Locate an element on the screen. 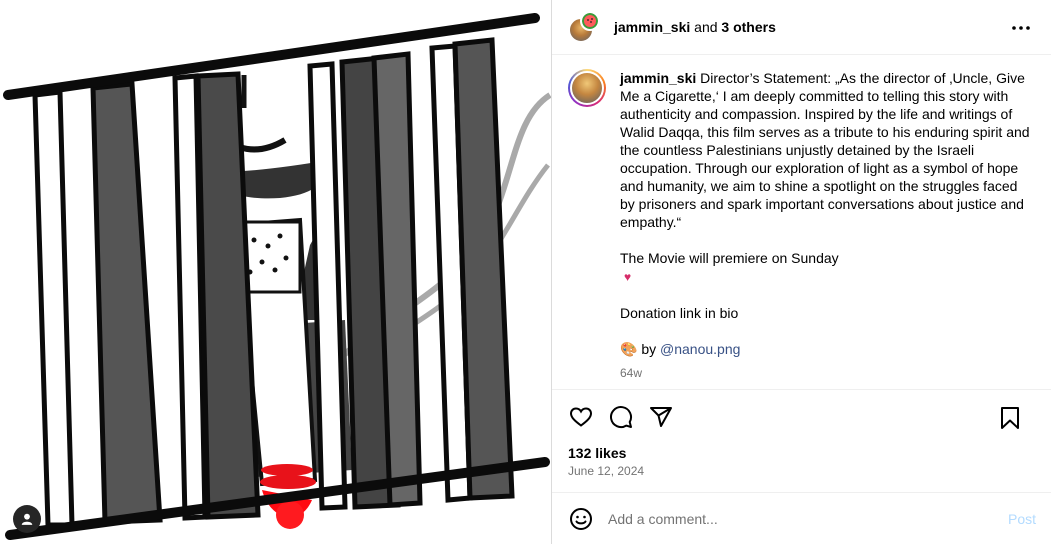  share-button is located at coordinates (661, 417).